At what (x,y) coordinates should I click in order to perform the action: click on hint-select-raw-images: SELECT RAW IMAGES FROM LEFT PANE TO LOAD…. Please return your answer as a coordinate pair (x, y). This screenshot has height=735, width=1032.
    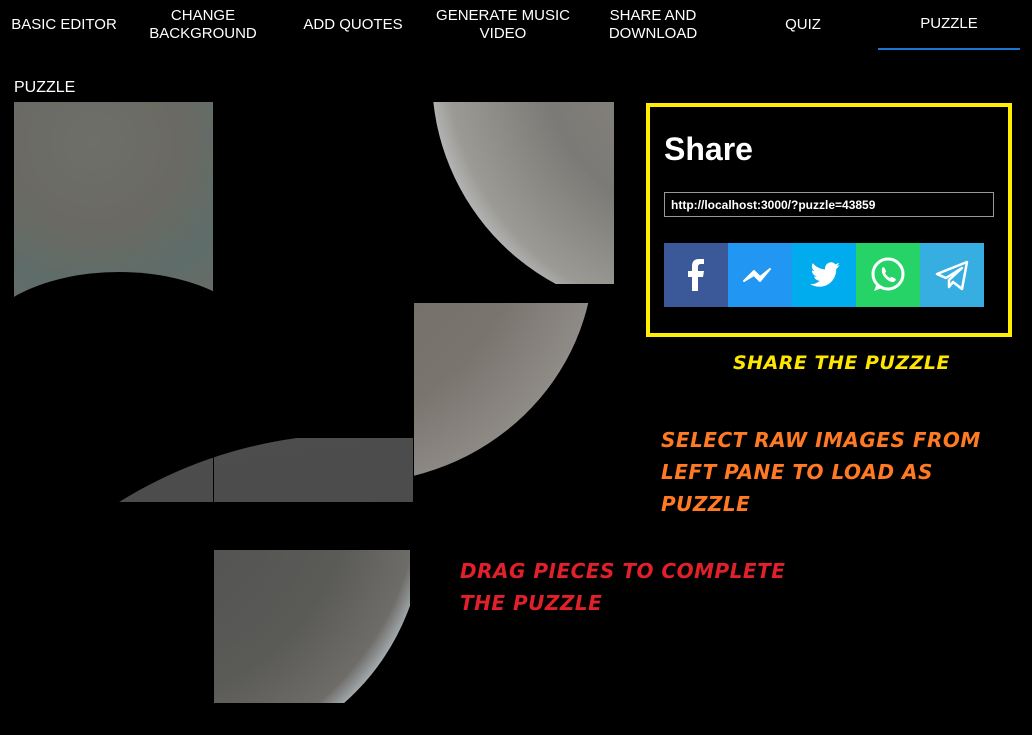
    Looking at the image, I should click on (821, 472).